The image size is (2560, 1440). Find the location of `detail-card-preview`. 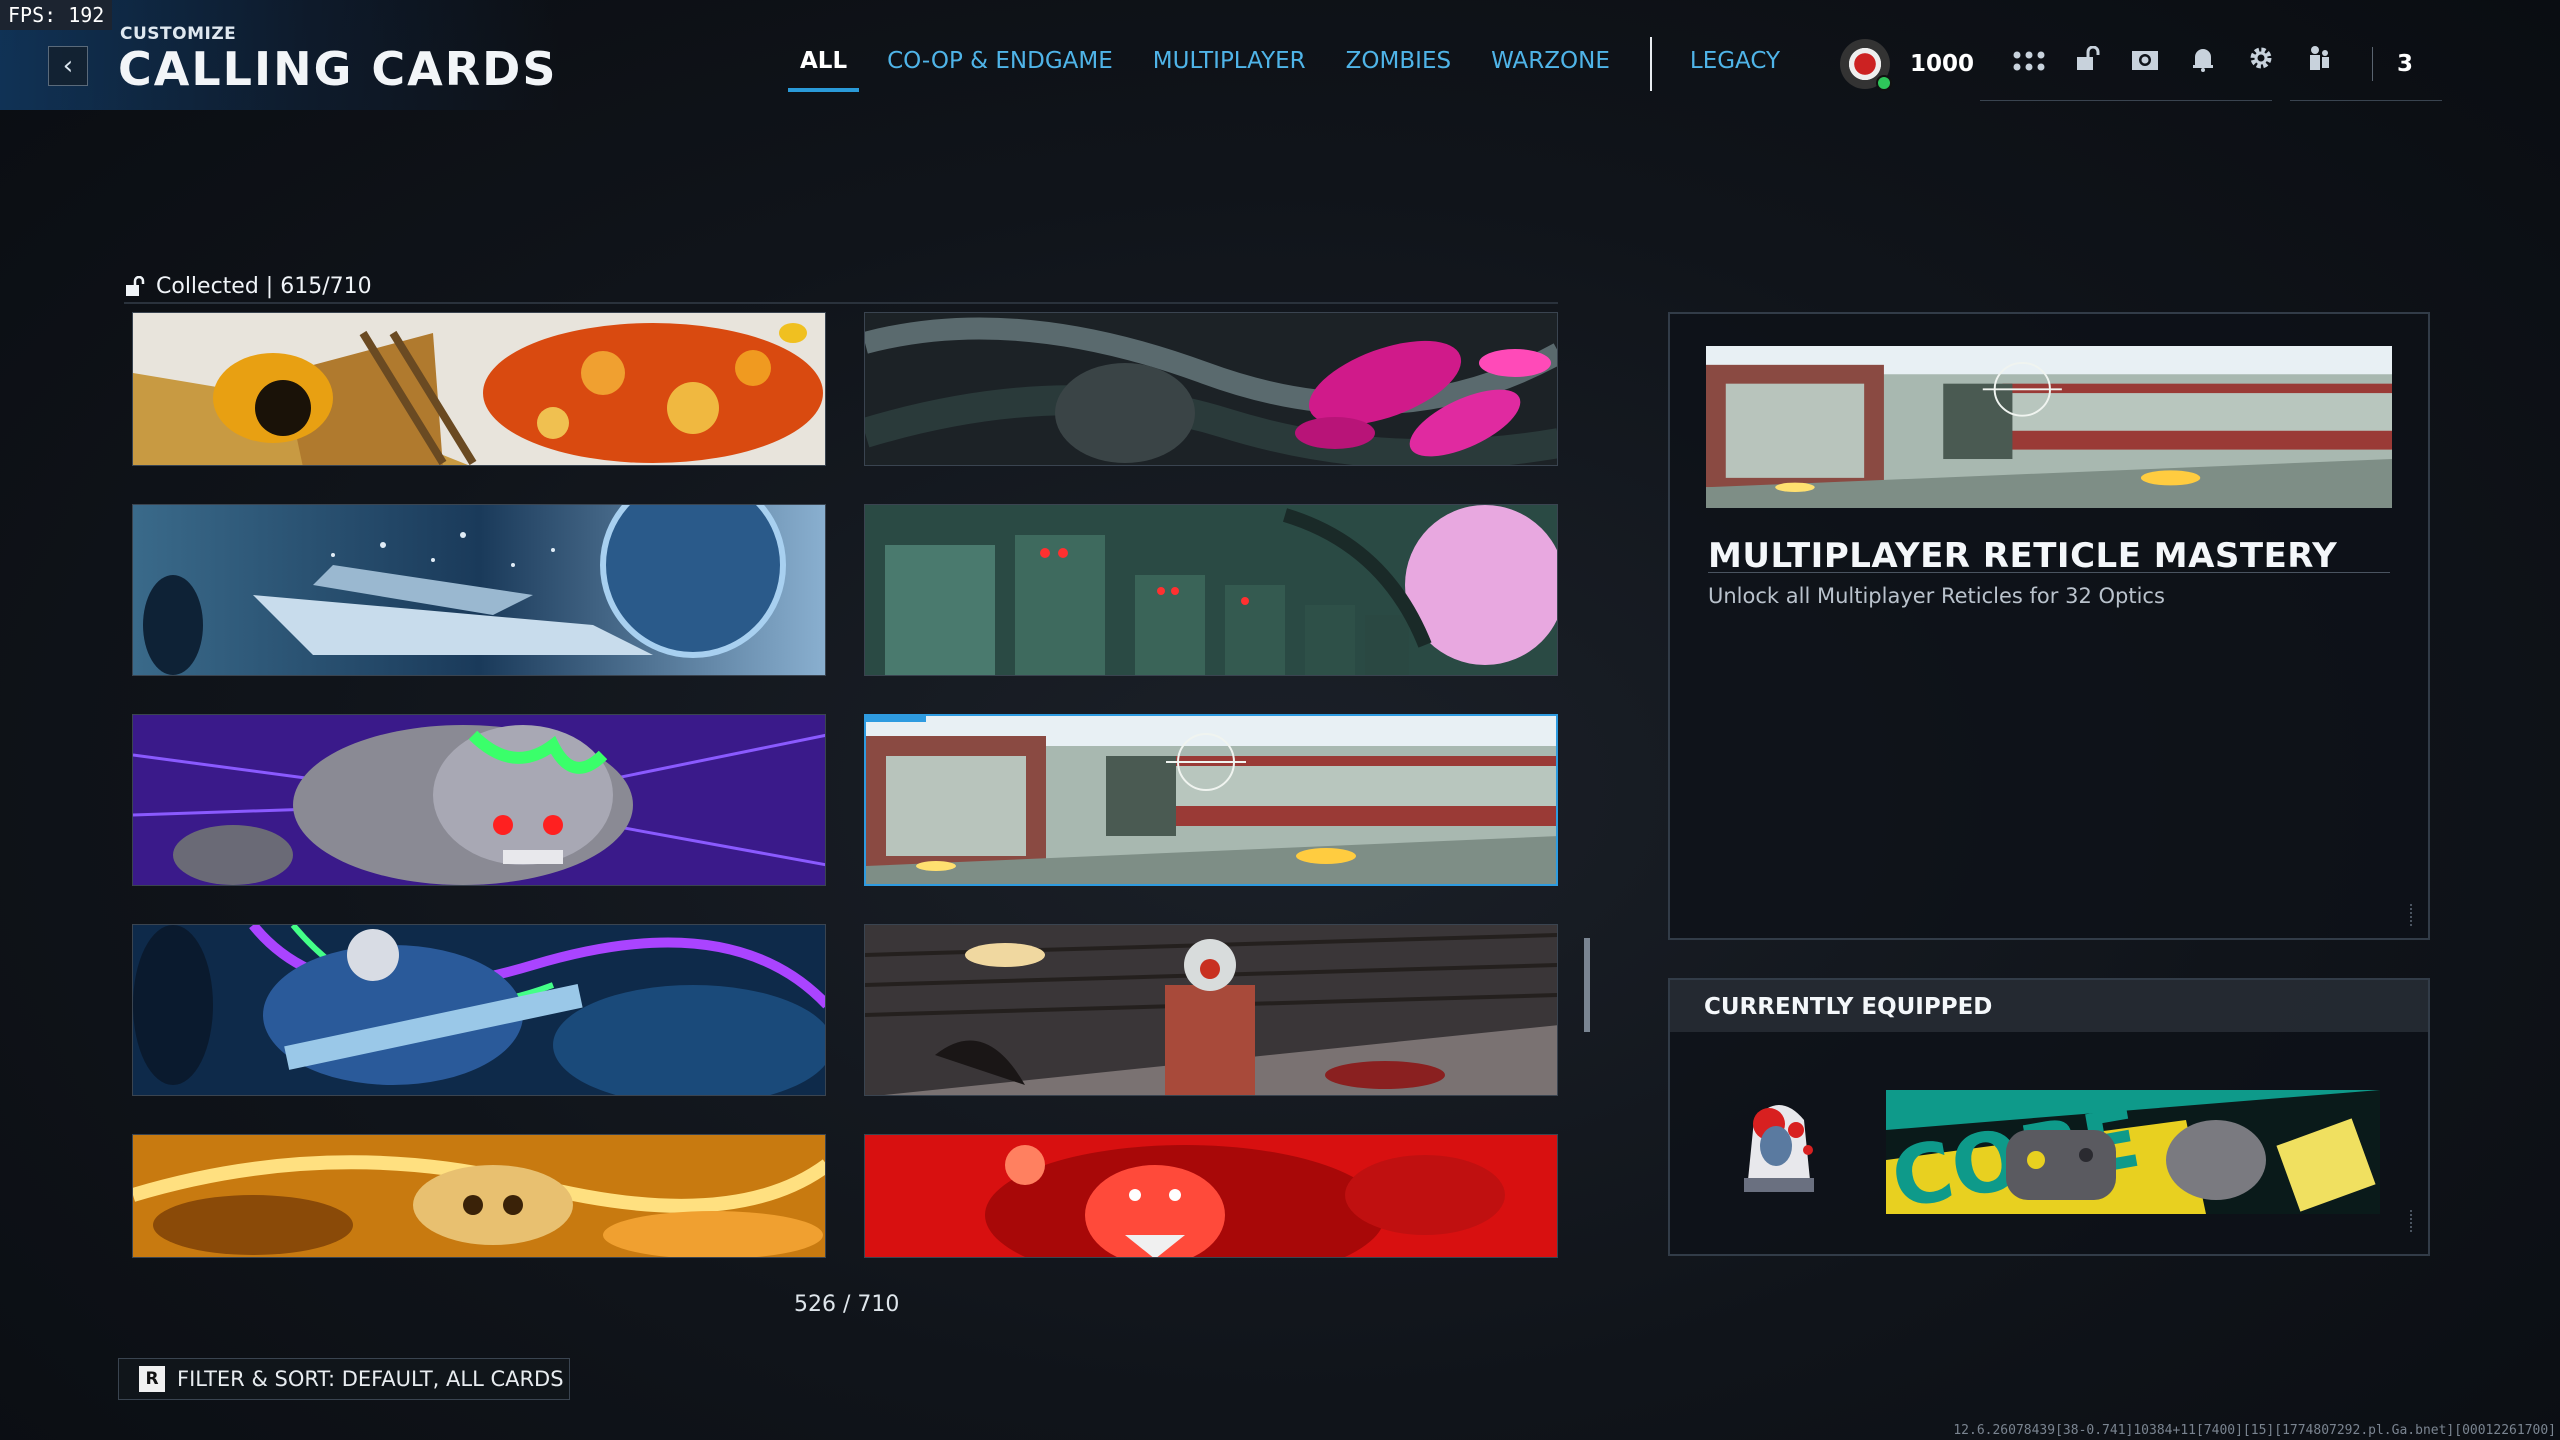

detail-card-preview is located at coordinates (2049, 427).